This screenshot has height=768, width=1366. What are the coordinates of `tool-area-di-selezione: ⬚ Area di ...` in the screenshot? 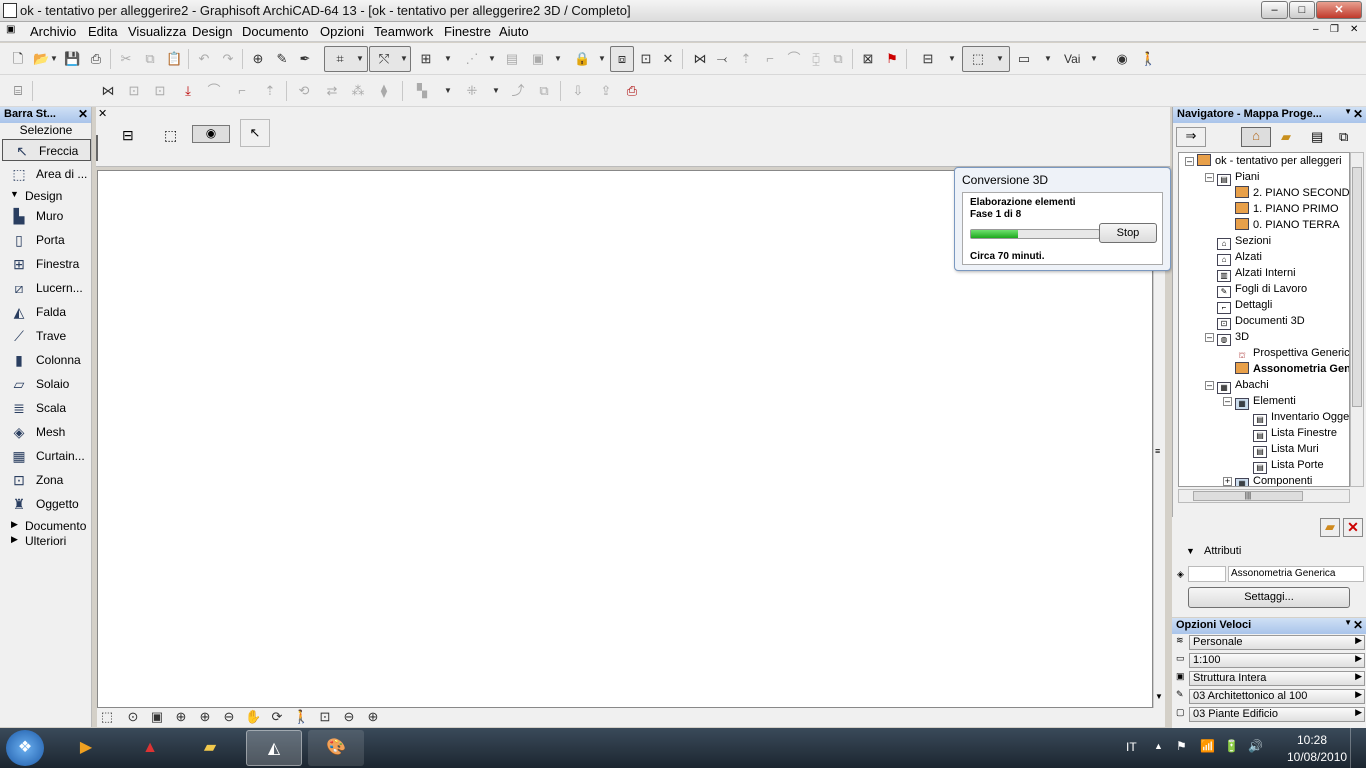 It's located at (46, 174).